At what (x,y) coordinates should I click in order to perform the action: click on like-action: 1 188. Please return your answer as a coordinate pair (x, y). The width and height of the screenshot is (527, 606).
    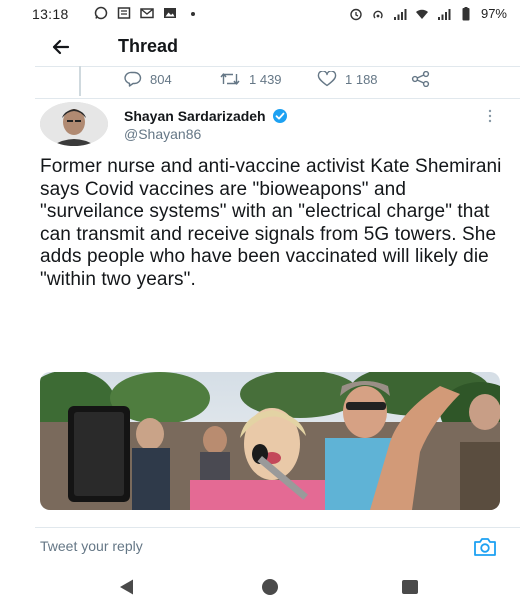
    Looking at the image, I should click on (364, 79).